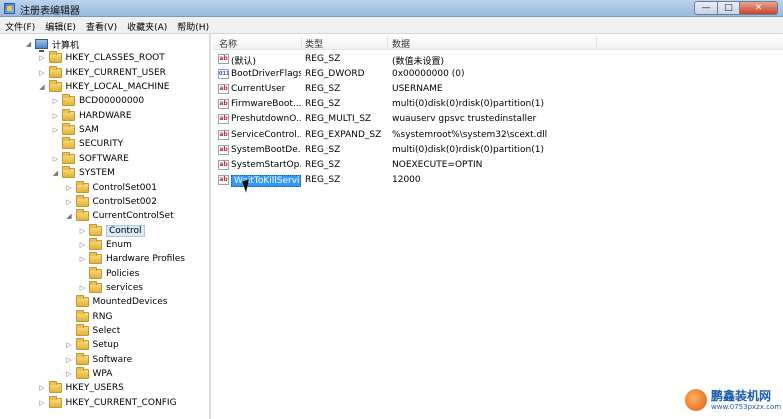 The width and height of the screenshot is (783, 419). What do you see at coordinates (51, 44) in the screenshot?
I see `tree-node: ◢ 计算机` at bounding box center [51, 44].